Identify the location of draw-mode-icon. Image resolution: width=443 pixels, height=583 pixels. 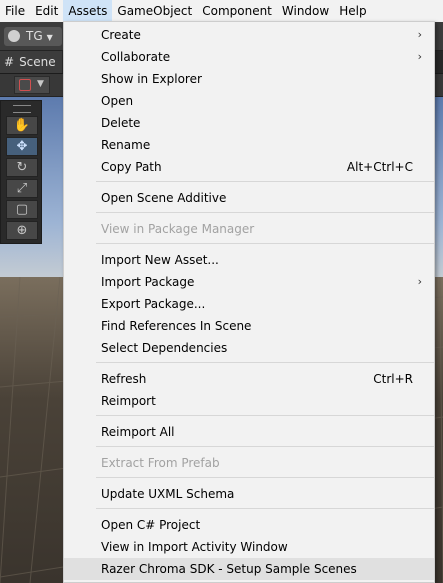
(25, 85).